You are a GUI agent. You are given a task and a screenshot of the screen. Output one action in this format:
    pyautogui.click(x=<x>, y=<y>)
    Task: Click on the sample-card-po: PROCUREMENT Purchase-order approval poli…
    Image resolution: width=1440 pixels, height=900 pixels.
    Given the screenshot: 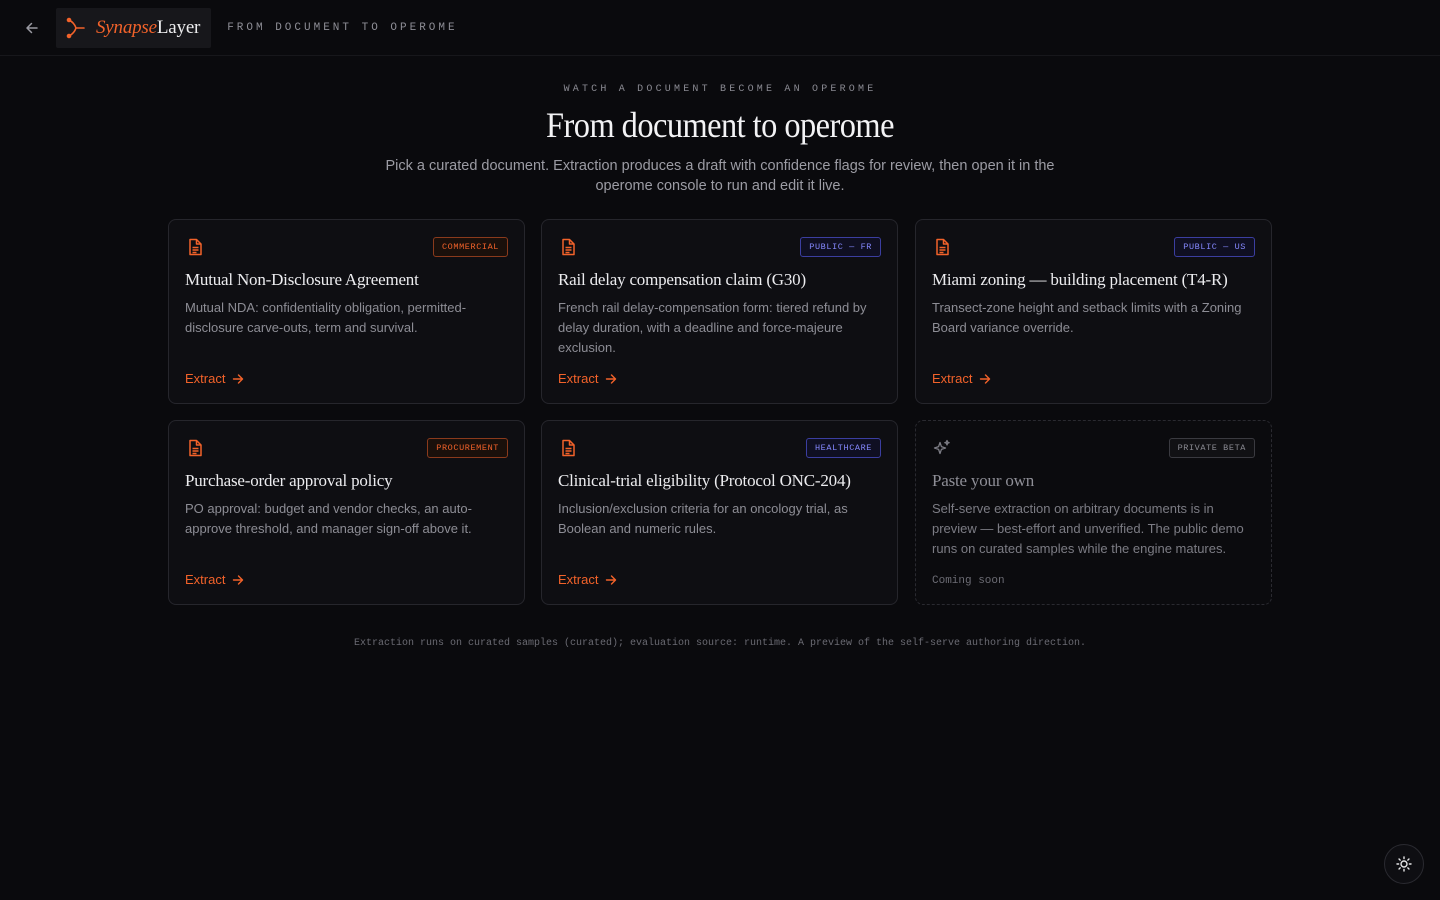 What is the action you would take?
    pyautogui.click(x=346, y=512)
    